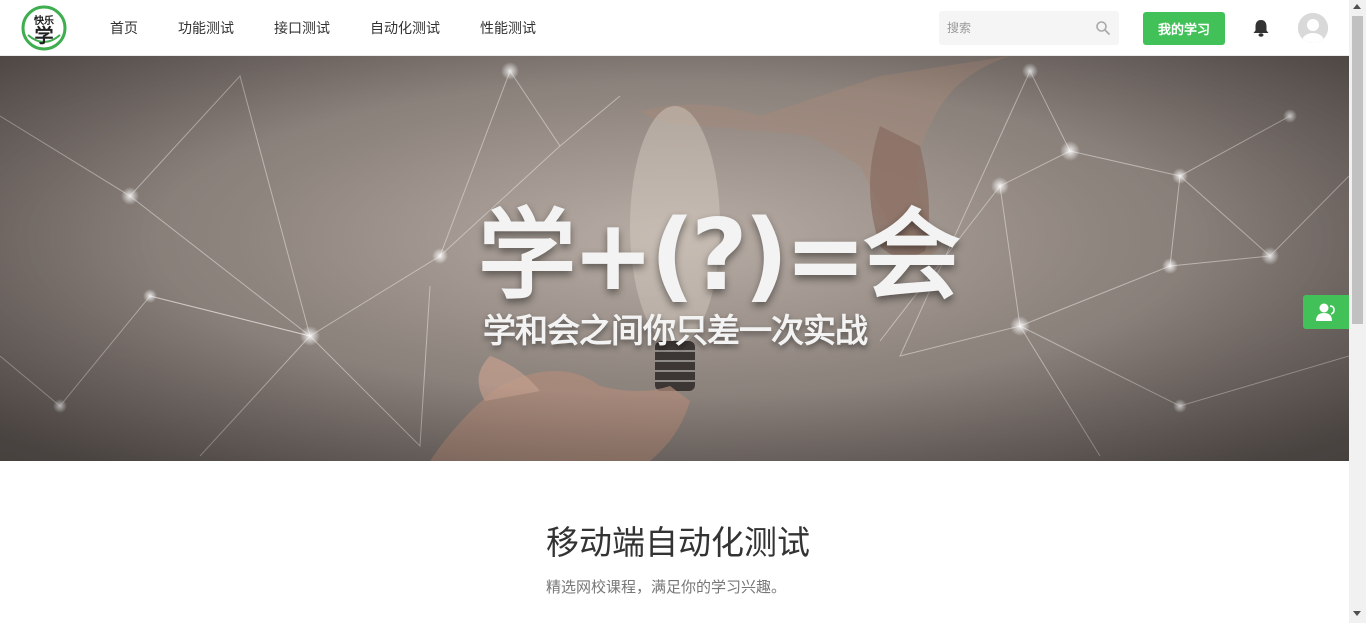 This screenshot has width=1366, height=623. Describe the element at coordinates (1357, 613) in the screenshot. I see `scroll-down-arrow-icon` at that location.